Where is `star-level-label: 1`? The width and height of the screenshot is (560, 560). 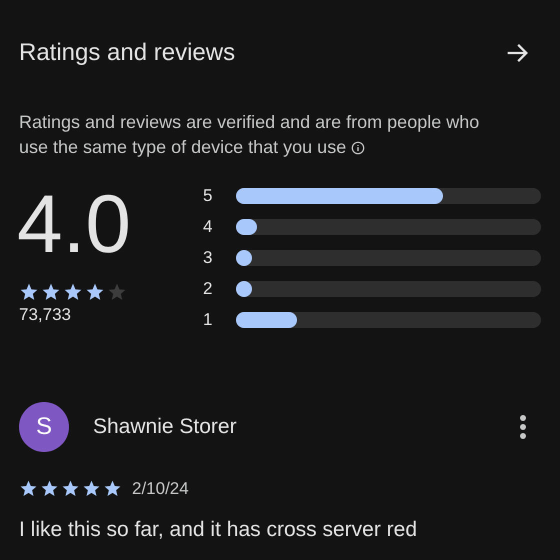 star-level-label: 1 is located at coordinates (208, 320).